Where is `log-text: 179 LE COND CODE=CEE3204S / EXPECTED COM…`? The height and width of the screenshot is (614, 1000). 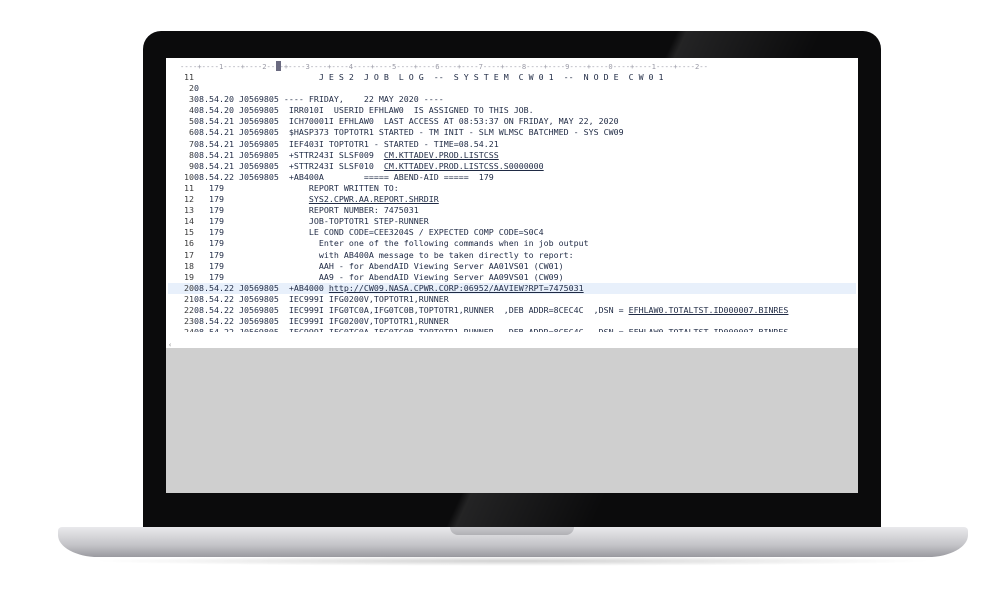
log-text: 179 LE COND CODE=CEE3204S / EXPECTED COM… is located at coordinates (369, 232).